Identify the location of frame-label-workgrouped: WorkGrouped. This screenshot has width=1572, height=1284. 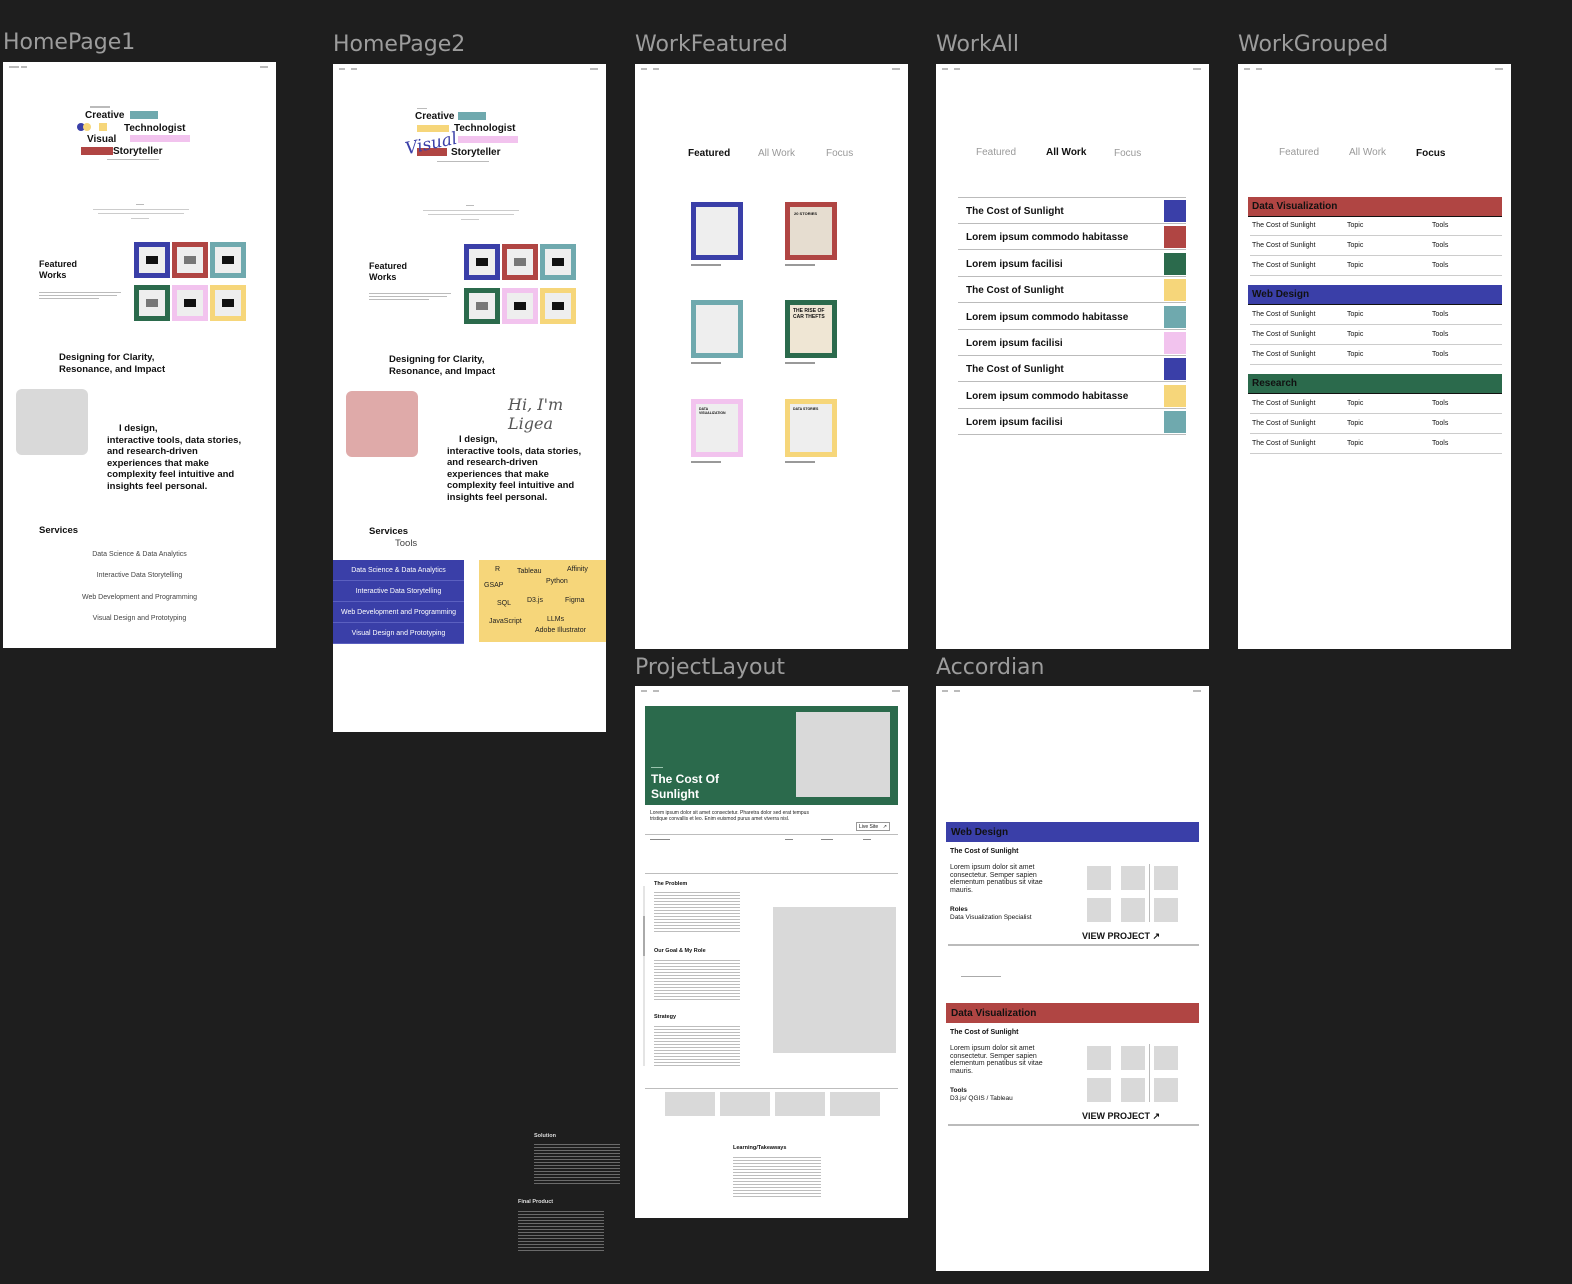
(1313, 44).